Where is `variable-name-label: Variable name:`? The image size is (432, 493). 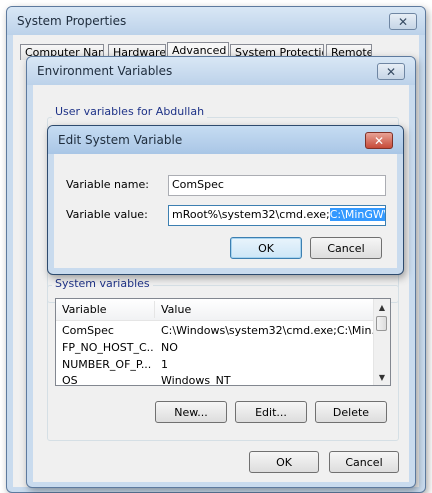 variable-name-label: Variable name: is located at coordinates (107, 184).